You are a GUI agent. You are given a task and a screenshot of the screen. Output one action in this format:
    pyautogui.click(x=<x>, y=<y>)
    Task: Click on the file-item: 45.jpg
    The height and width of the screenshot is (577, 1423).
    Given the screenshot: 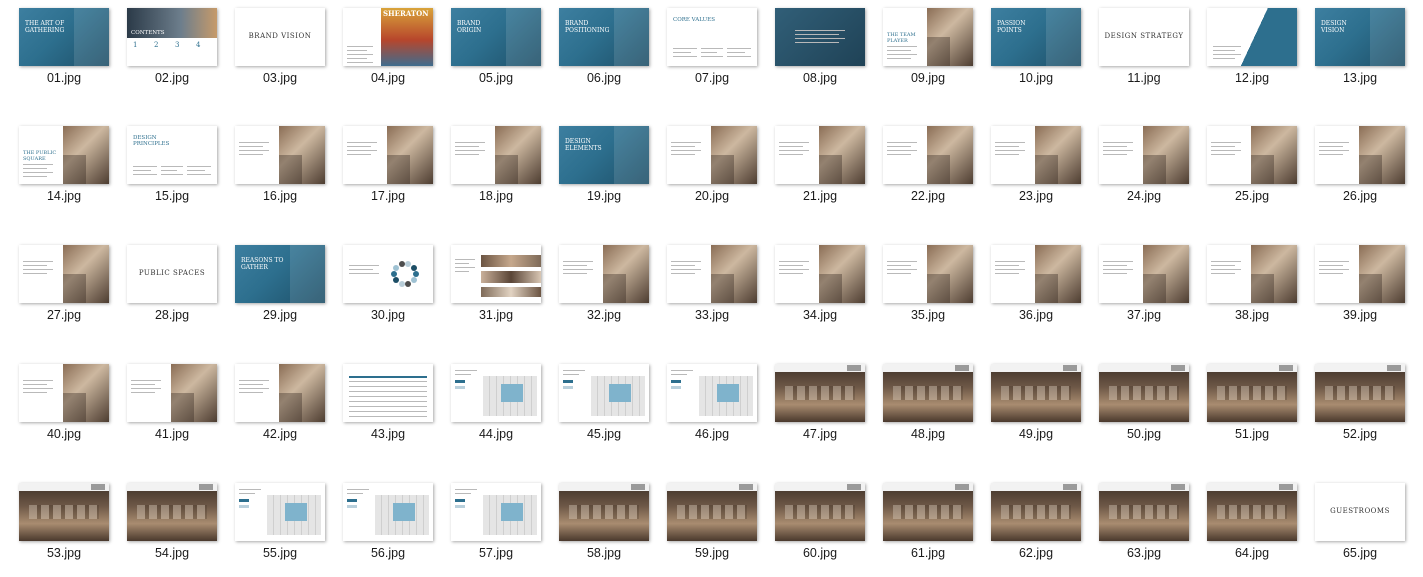 What is the action you would take?
    pyautogui.click(x=613, y=404)
    